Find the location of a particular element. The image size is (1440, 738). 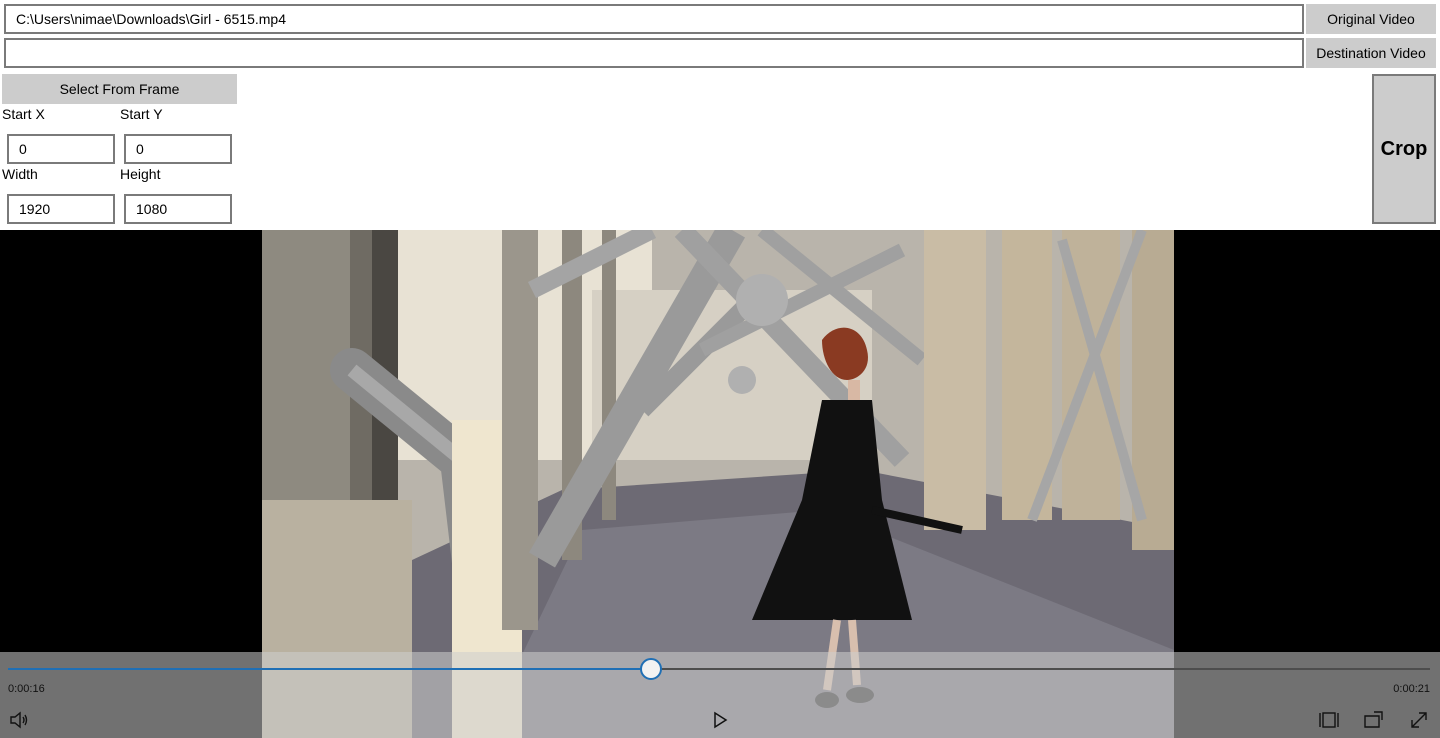

crop-button: Crop is located at coordinates (1404, 149).